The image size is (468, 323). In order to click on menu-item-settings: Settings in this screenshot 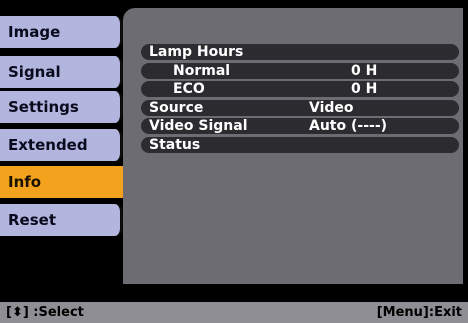, I will do `click(61, 107)`.